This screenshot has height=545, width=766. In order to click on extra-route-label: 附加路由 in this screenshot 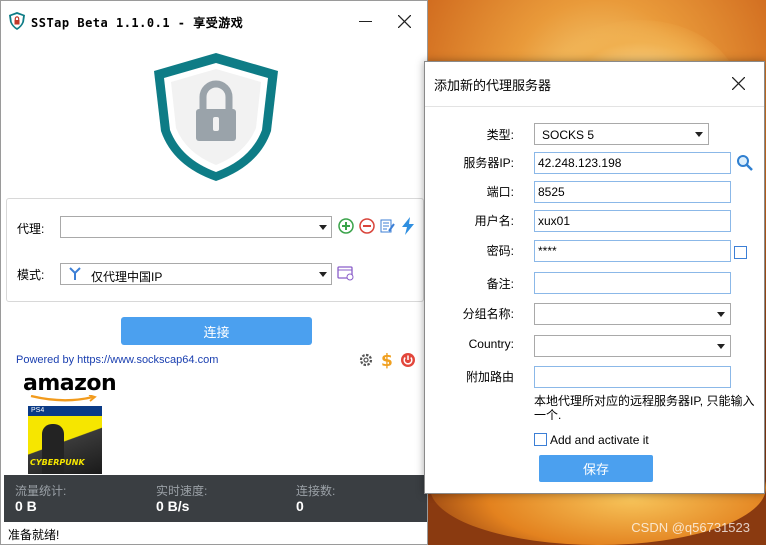, I will do `click(489, 377)`.